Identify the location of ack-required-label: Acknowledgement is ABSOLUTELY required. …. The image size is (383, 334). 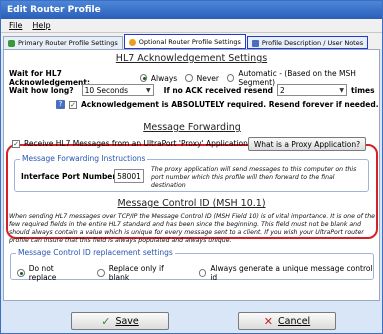
(230, 104).